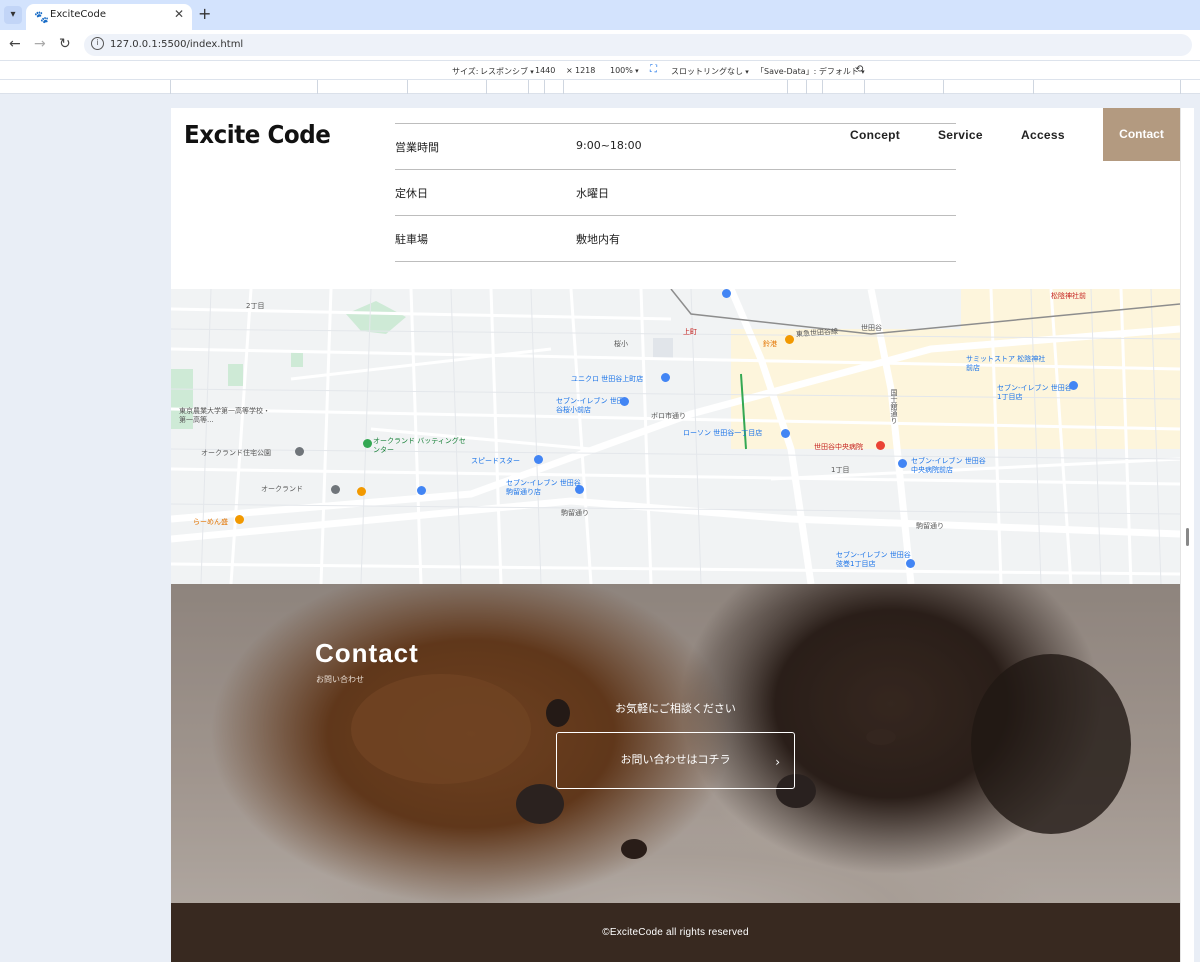 The image size is (1200, 962). What do you see at coordinates (179, 14) in the screenshot?
I see `close-tab-icon: ✕` at bounding box center [179, 14].